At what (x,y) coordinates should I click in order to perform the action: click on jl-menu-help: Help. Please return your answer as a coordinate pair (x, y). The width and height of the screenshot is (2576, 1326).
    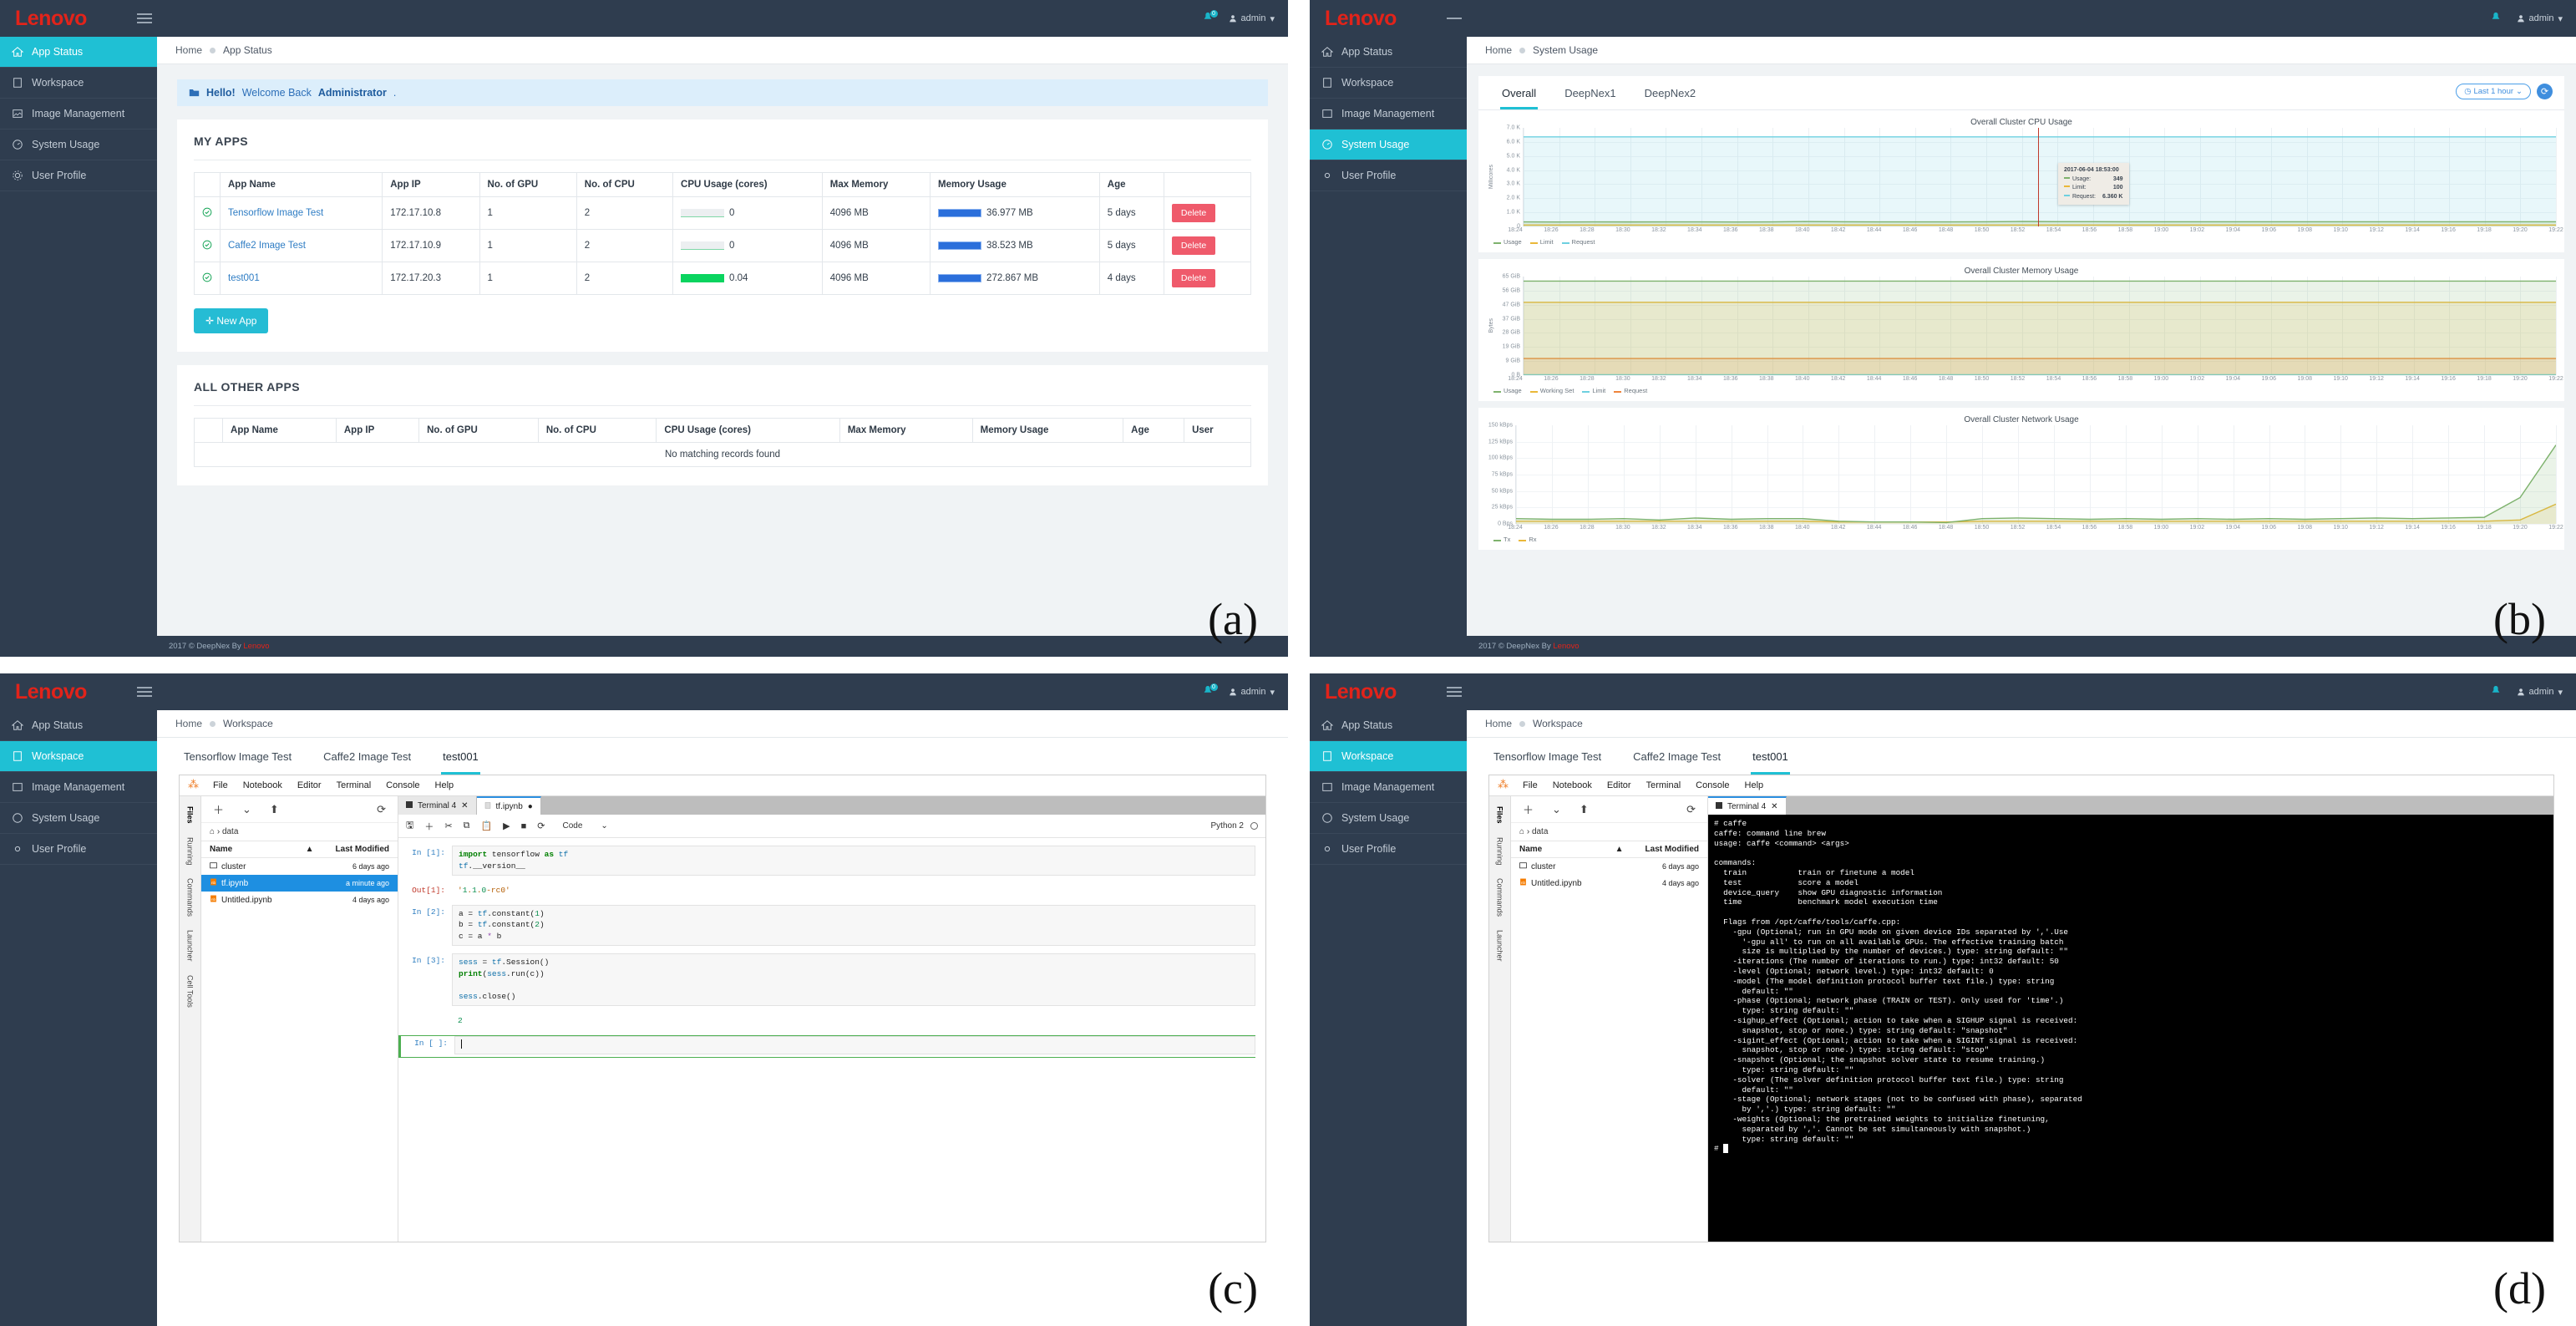
    Looking at the image, I should click on (1754, 785).